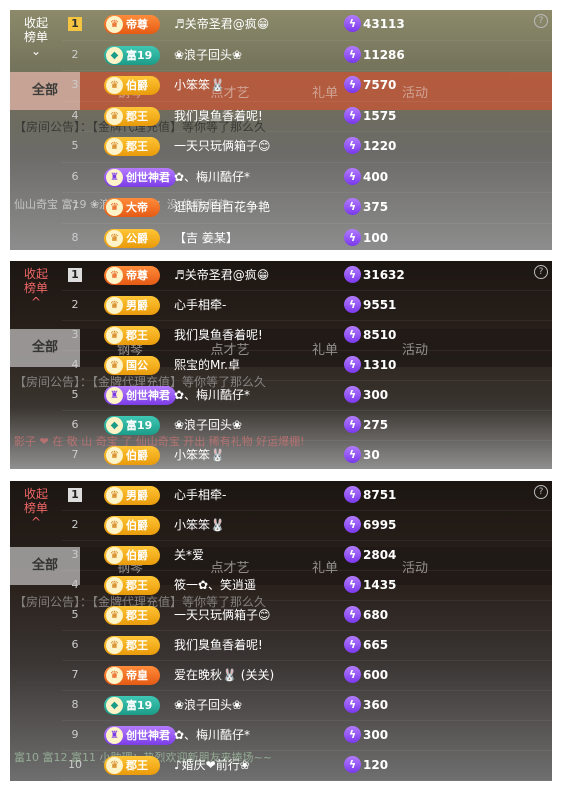  What do you see at coordinates (307, 366) in the screenshot?
I see `ranking-row: 4 ♛ 国公 熙宝的Mr.卓 ϟ 1310` at bounding box center [307, 366].